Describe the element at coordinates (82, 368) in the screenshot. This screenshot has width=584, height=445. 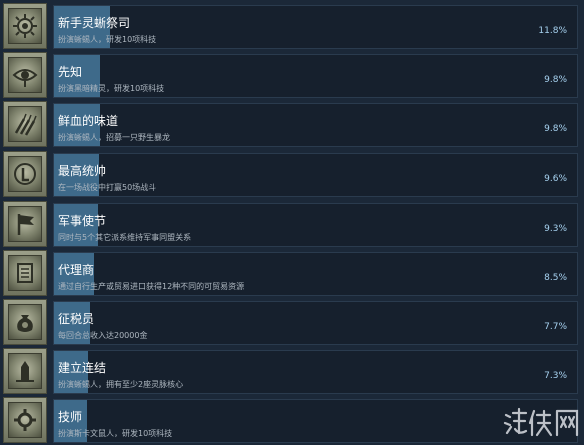
I see `achievement-title: 建立连结` at that location.